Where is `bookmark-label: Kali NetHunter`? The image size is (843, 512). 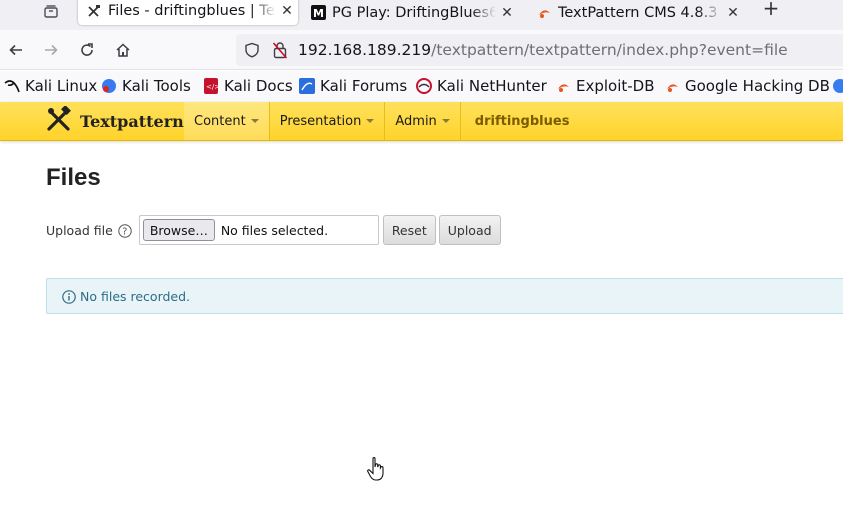 bookmark-label: Kali NetHunter is located at coordinates (492, 86).